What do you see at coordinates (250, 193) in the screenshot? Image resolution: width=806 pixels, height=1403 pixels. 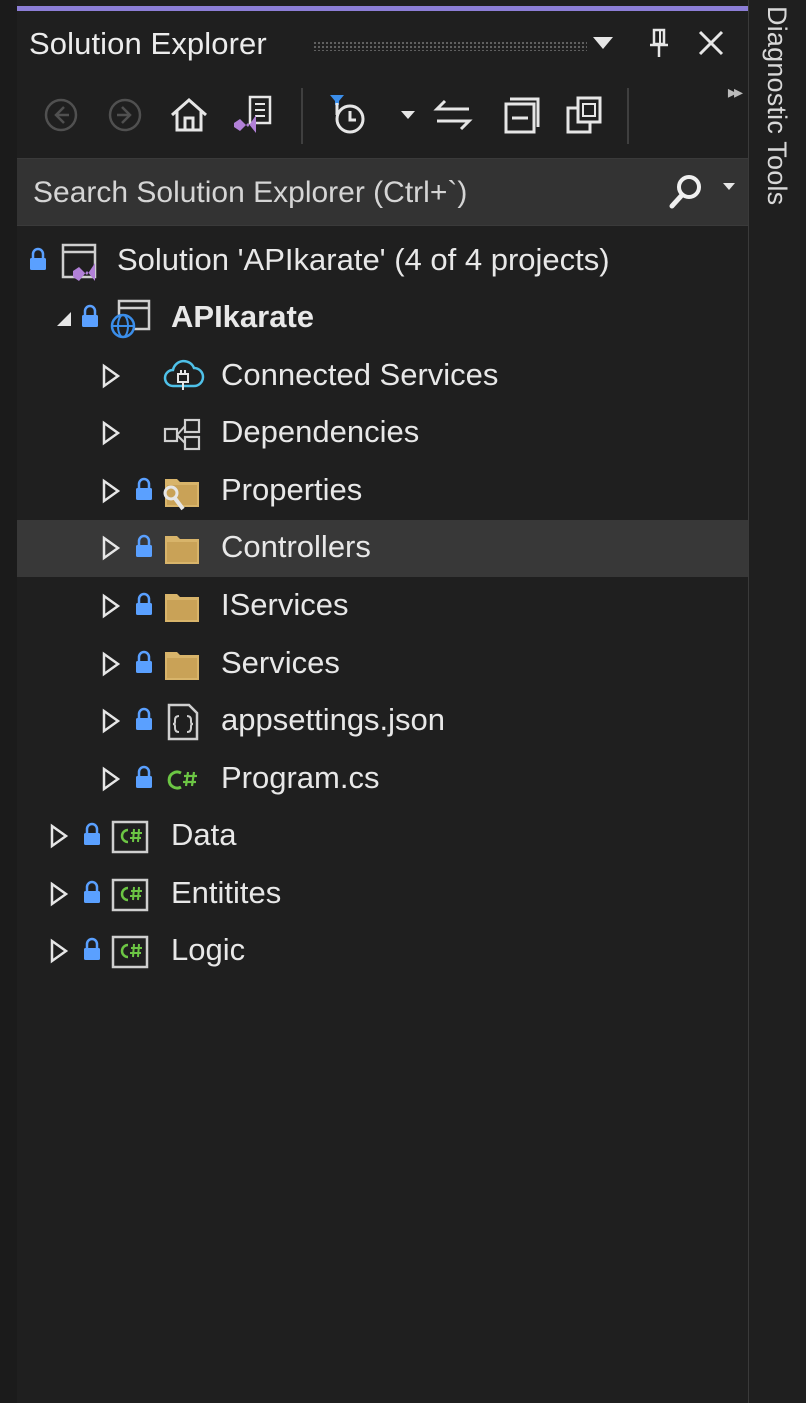 I see `search-input: Search Solution Explorer (Ctrl+`)` at bounding box center [250, 193].